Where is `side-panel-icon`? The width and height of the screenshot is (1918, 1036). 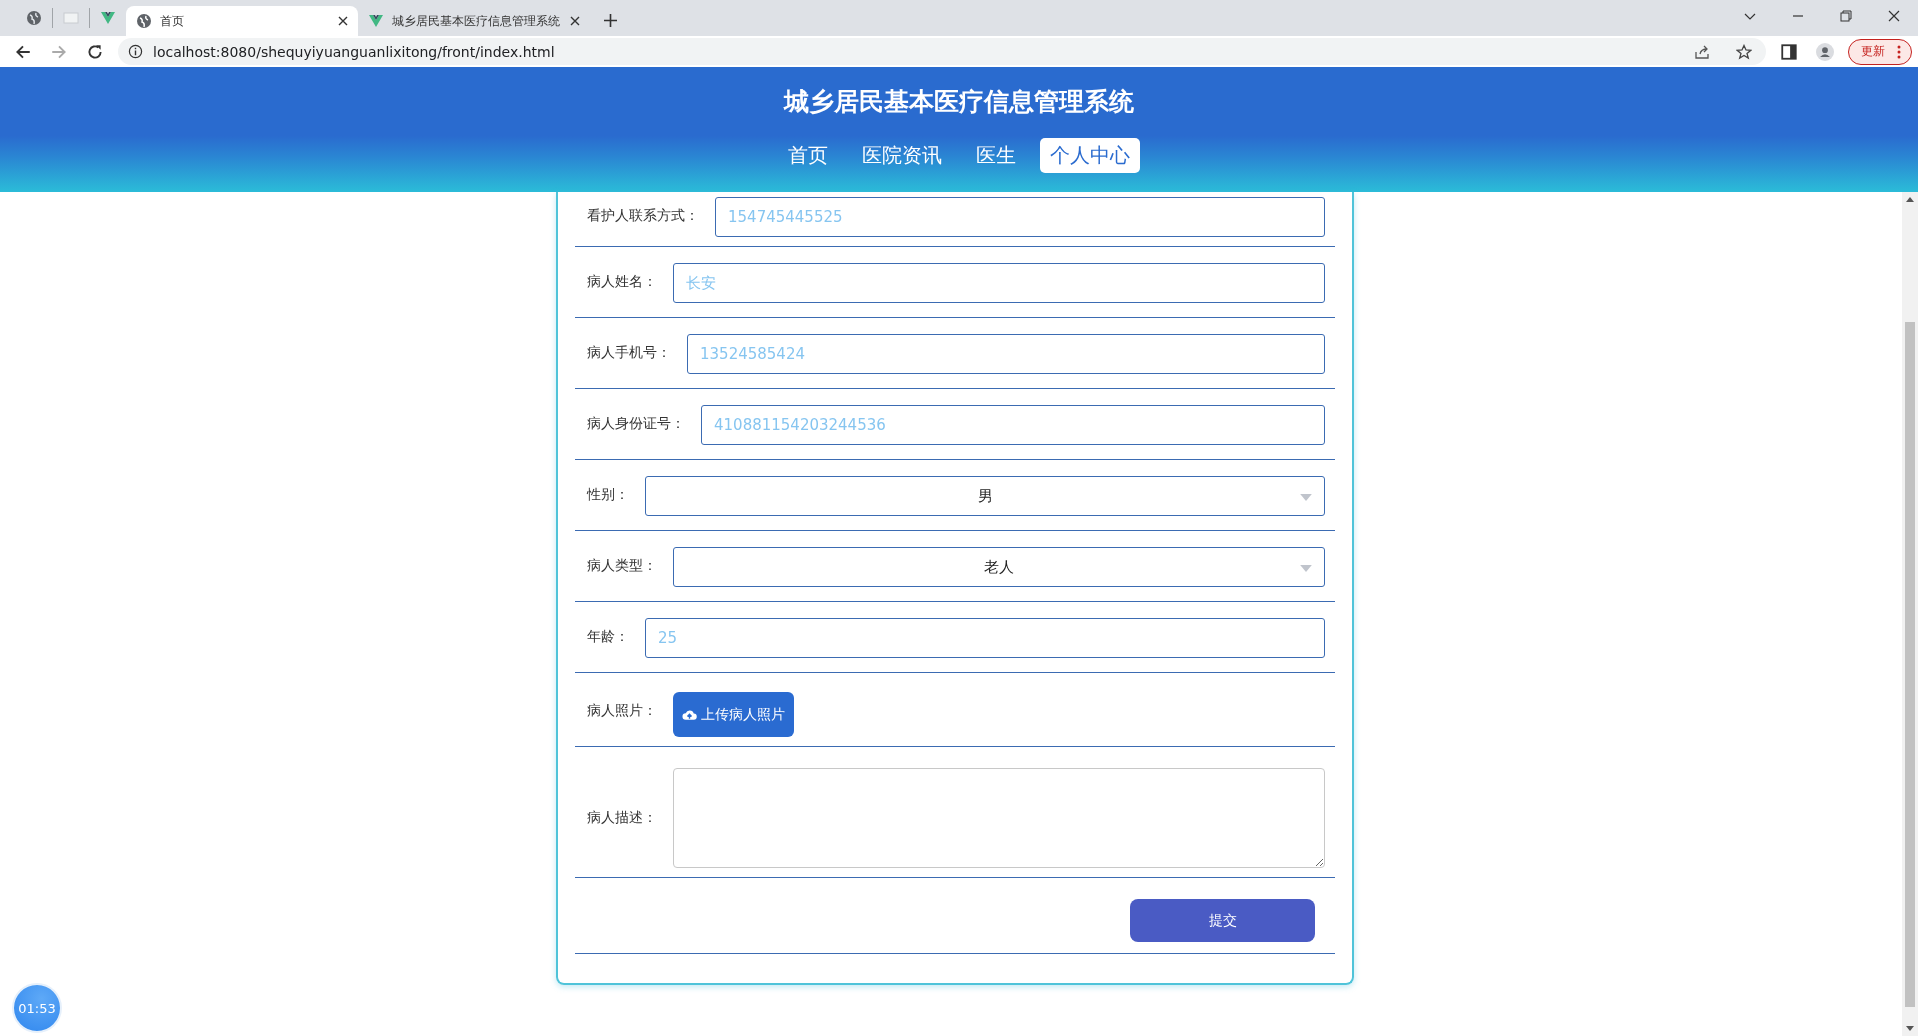
side-panel-icon is located at coordinates (1789, 51).